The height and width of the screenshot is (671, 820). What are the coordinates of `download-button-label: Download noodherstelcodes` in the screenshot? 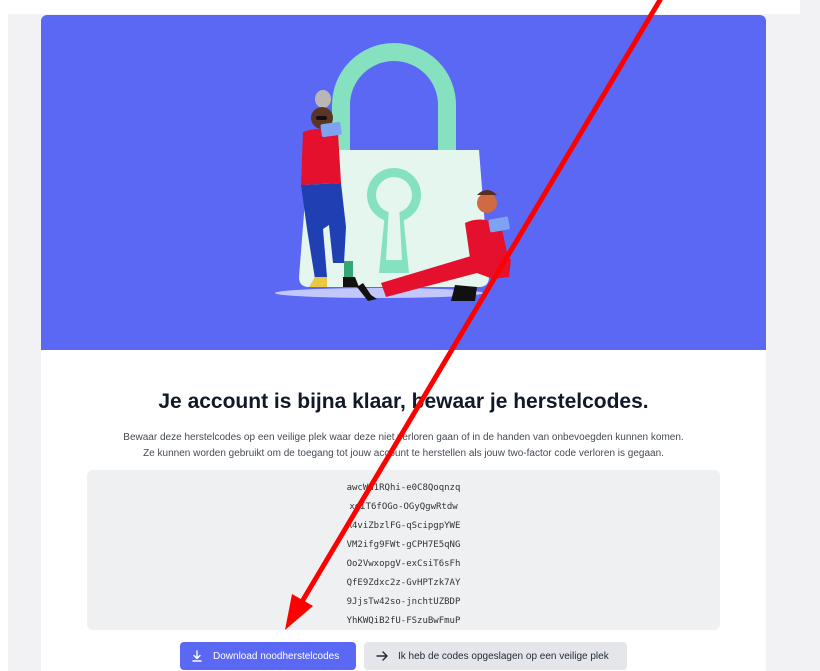 It's located at (276, 656).